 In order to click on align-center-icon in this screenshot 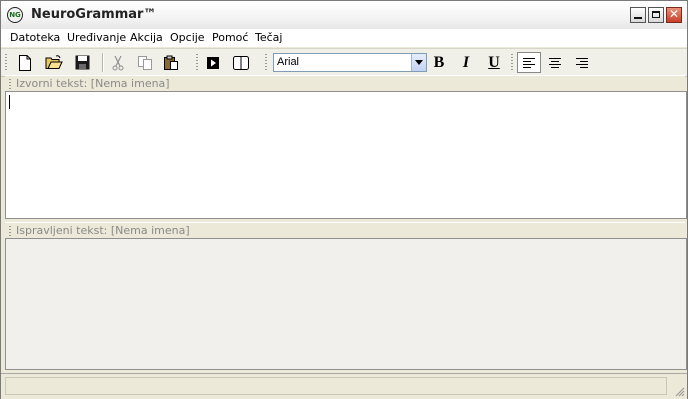, I will do `click(555, 62)`.